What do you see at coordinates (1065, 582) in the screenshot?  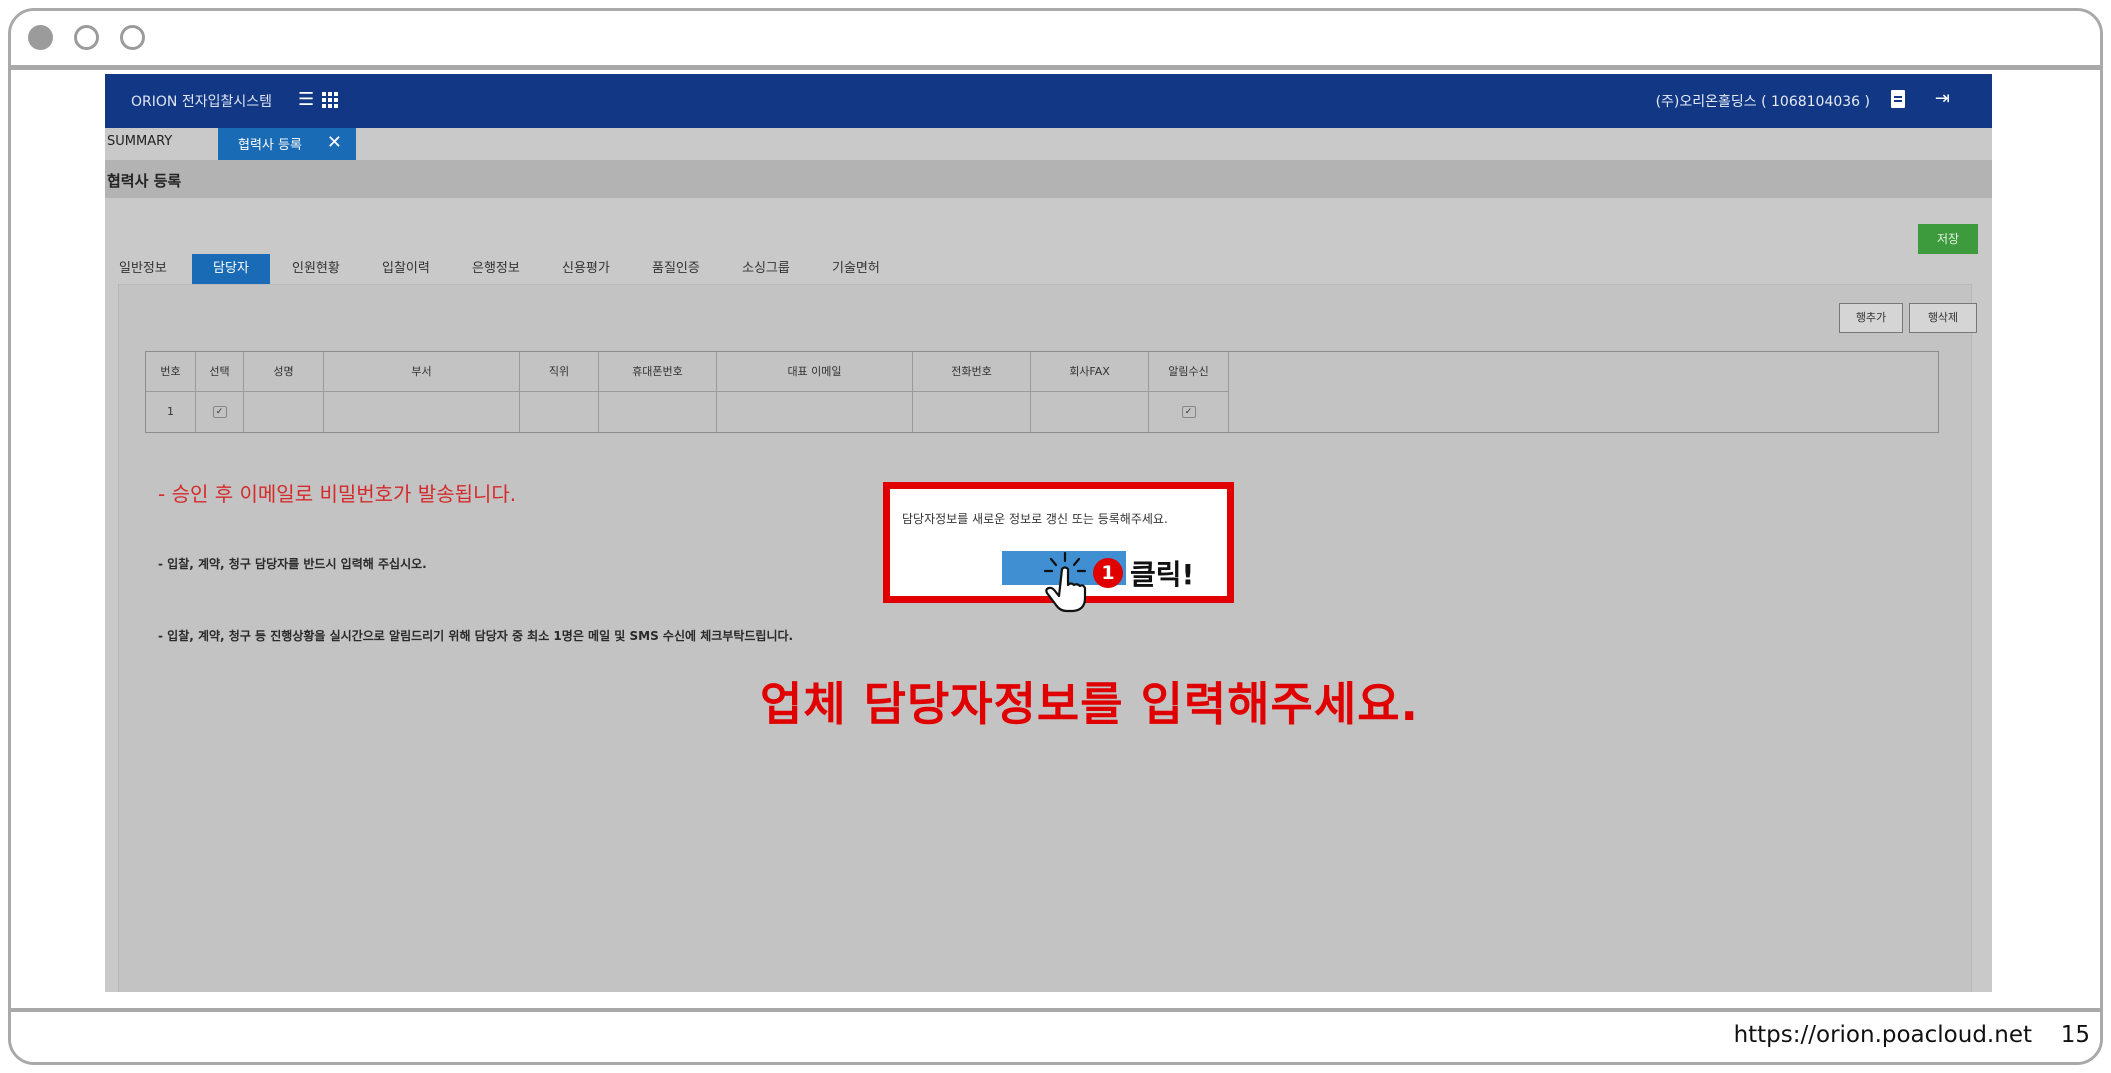 I see `hand-pointer-icon` at bounding box center [1065, 582].